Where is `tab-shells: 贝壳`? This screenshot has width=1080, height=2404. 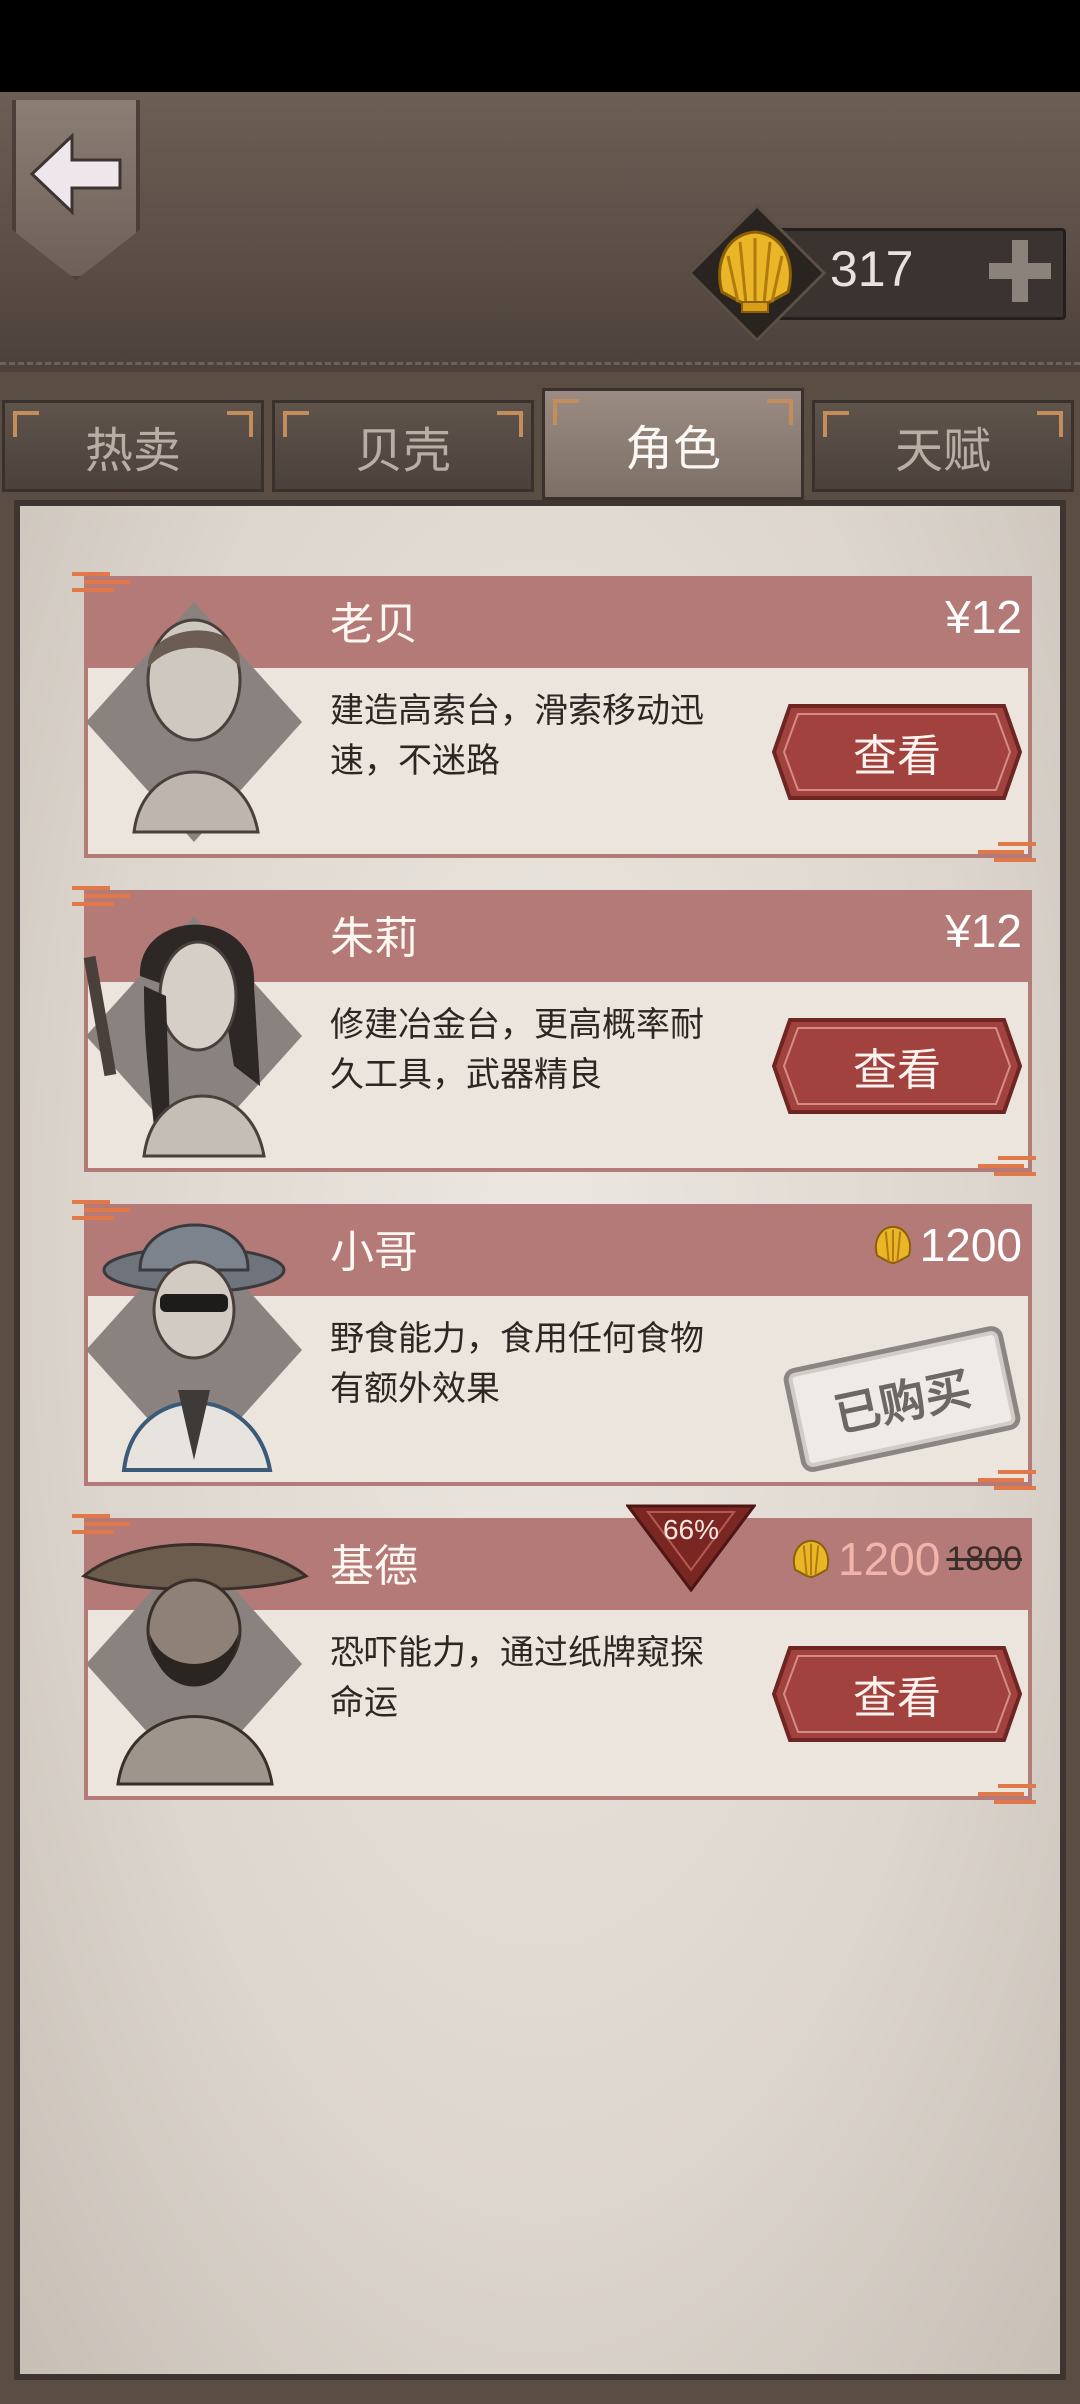 tab-shells: 贝壳 is located at coordinates (403, 446).